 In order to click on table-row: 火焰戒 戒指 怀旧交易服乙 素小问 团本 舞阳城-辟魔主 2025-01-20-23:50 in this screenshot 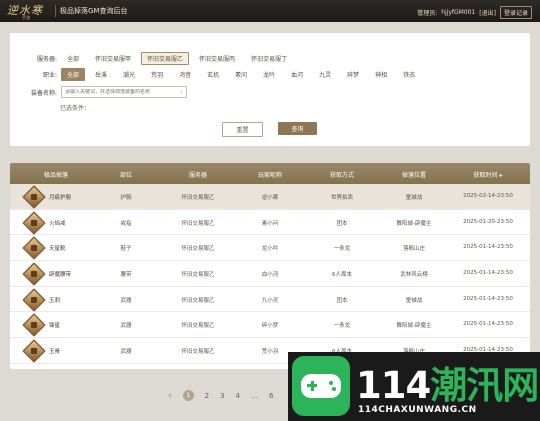, I will do `click(270, 223)`.